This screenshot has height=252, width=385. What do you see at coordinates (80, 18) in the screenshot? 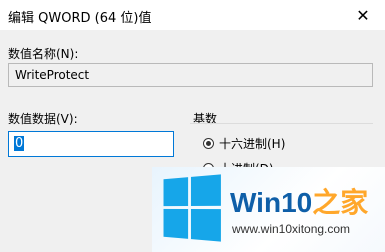
I see `window-title: 编辑 QWORD (64 位)值` at bounding box center [80, 18].